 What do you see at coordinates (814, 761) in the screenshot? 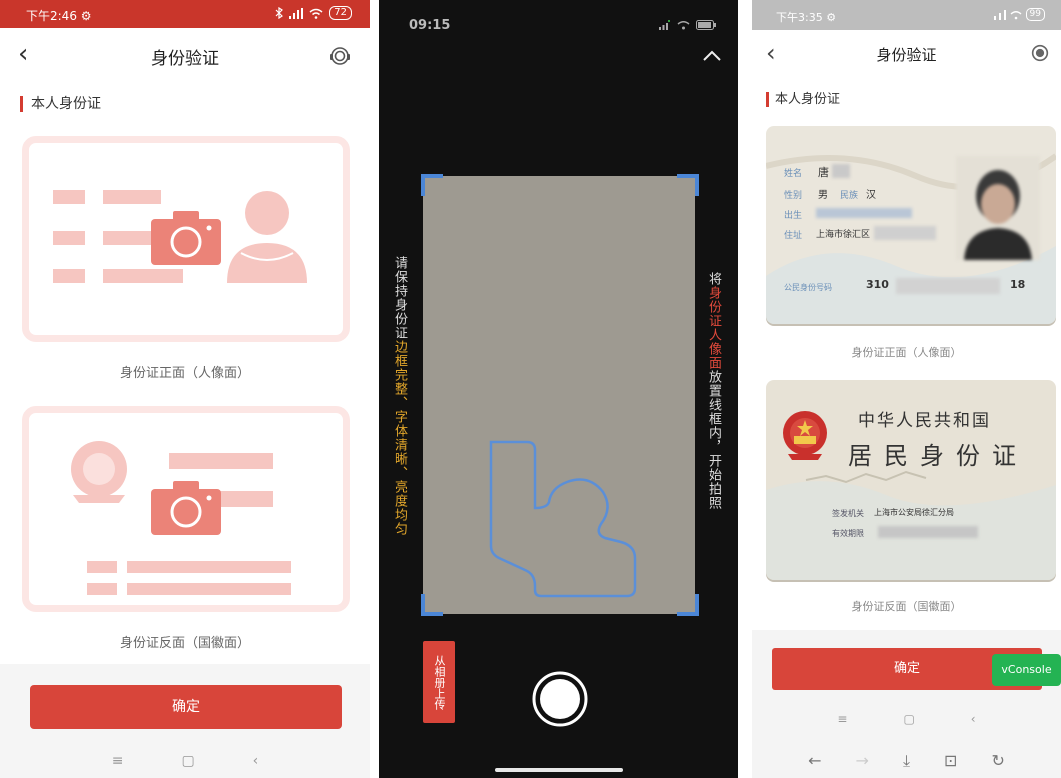
I see `browser-back-icon: ←` at bounding box center [814, 761].